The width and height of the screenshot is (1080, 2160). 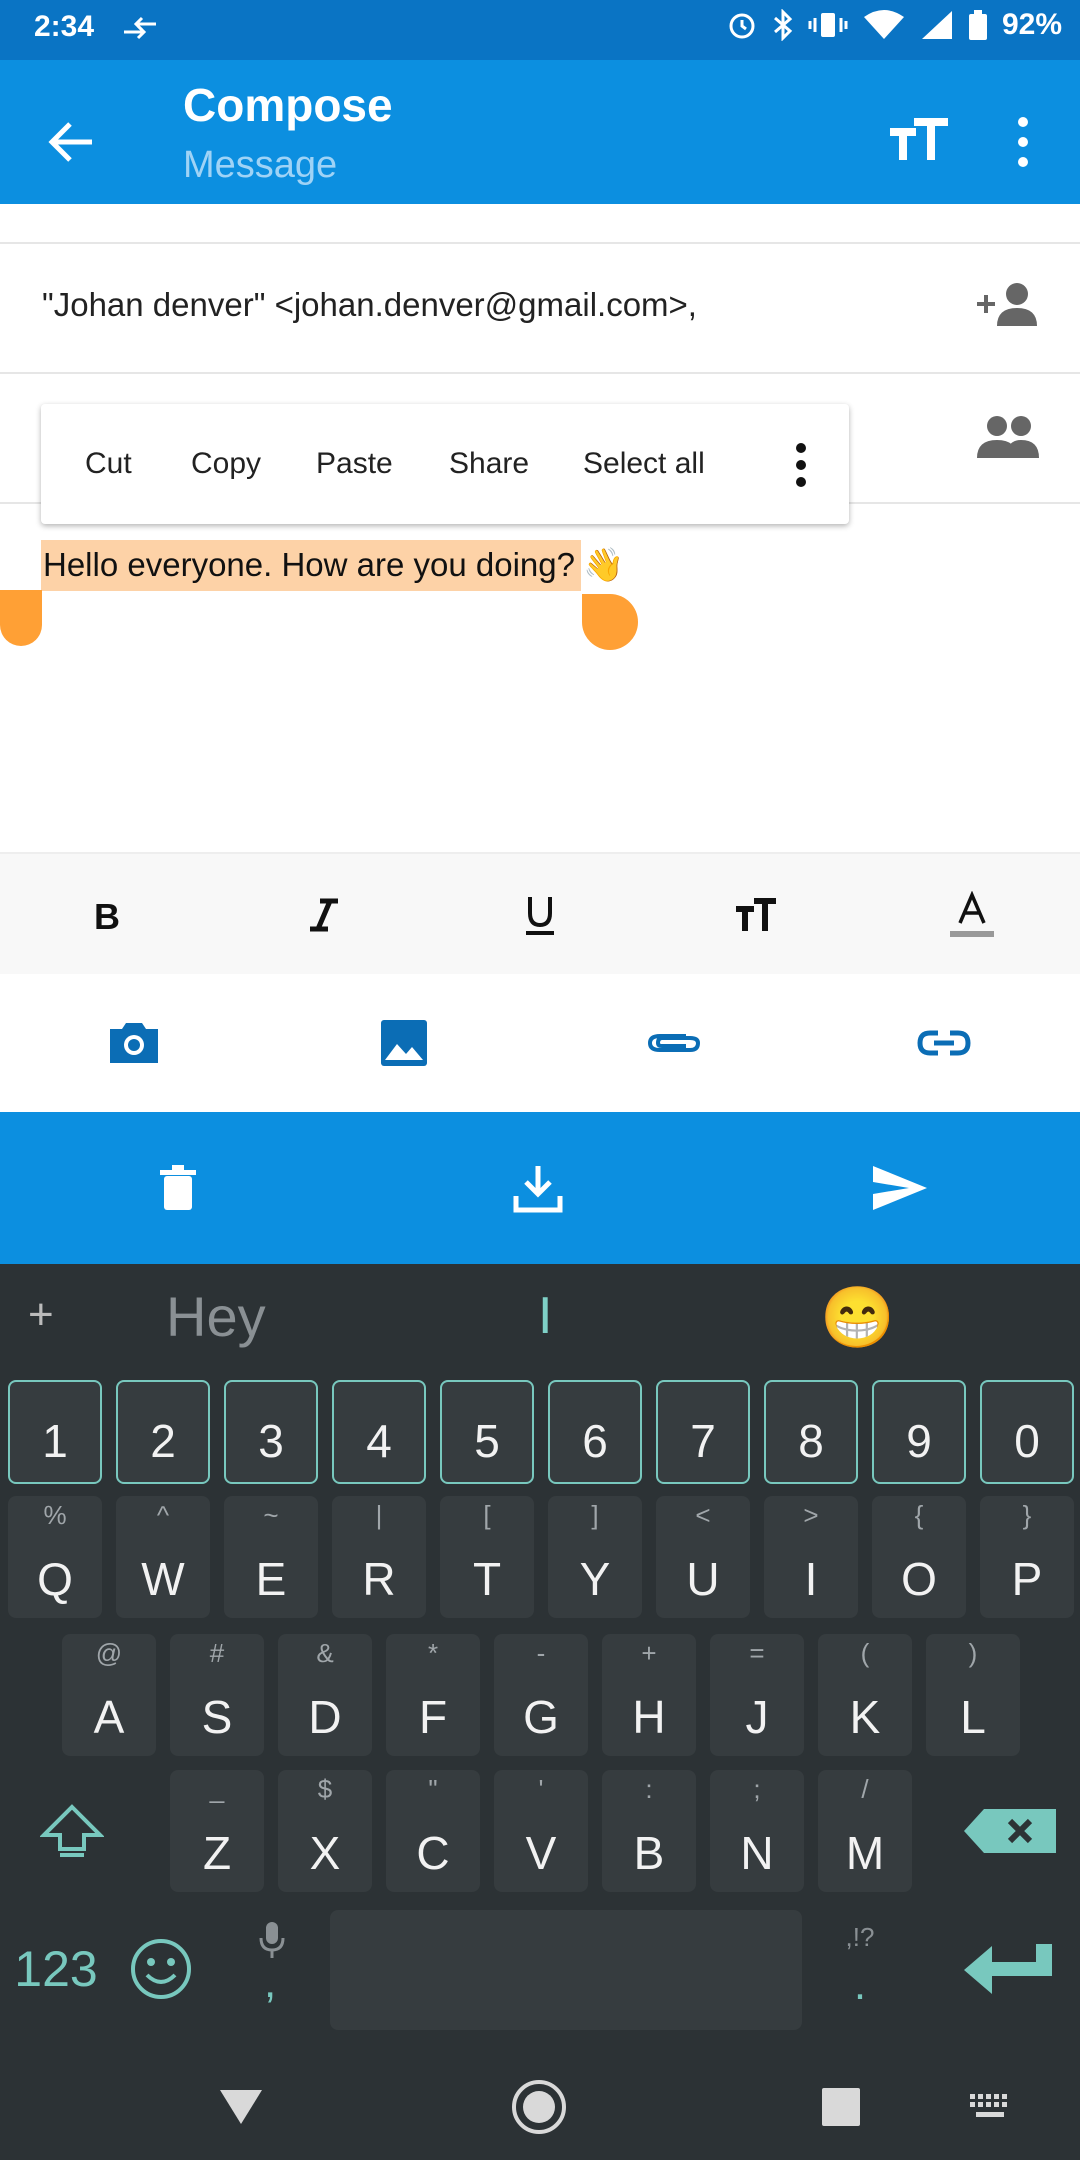 What do you see at coordinates (487, 1432) in the screenshot?
I see `key-5: 5` at bounding box center [487, 1432].